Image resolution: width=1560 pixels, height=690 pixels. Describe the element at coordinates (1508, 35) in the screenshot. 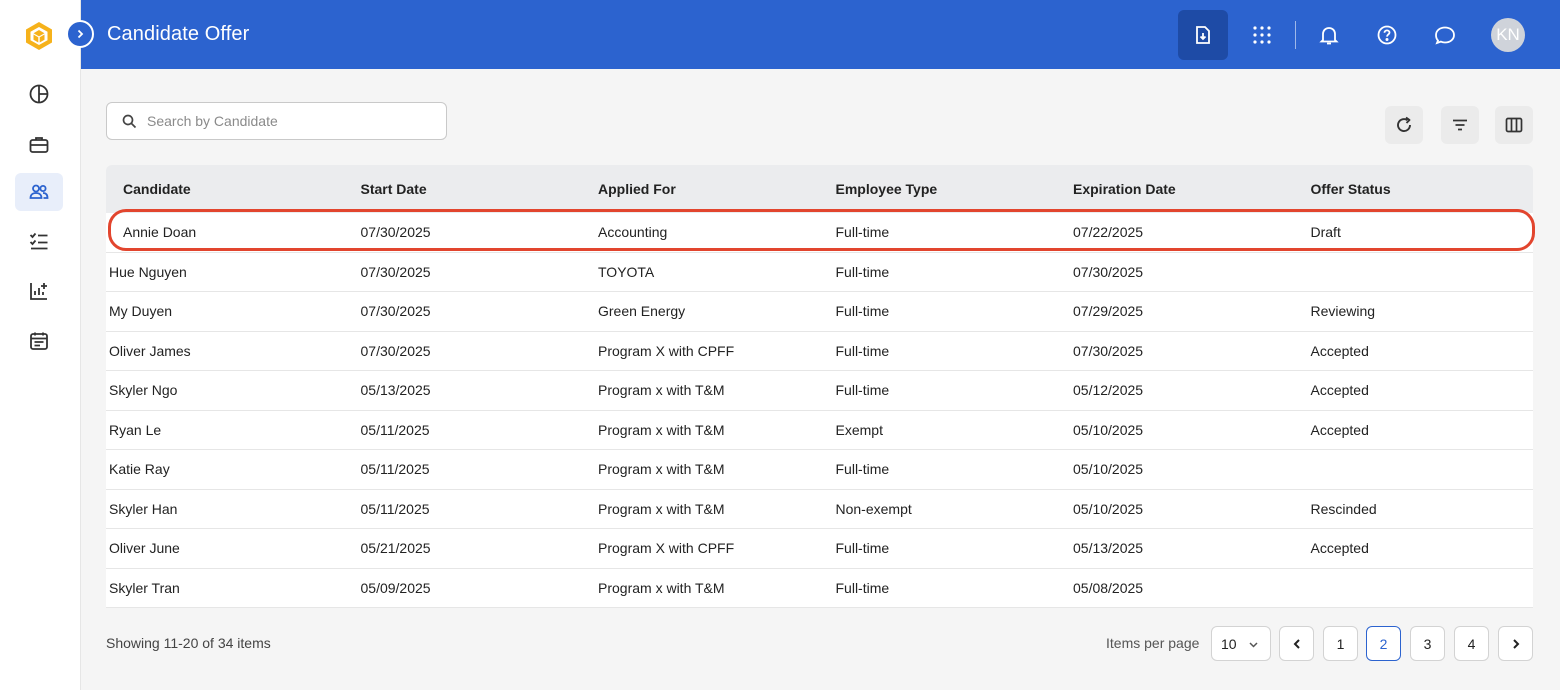

I see `user-avatar: KN` at that location.